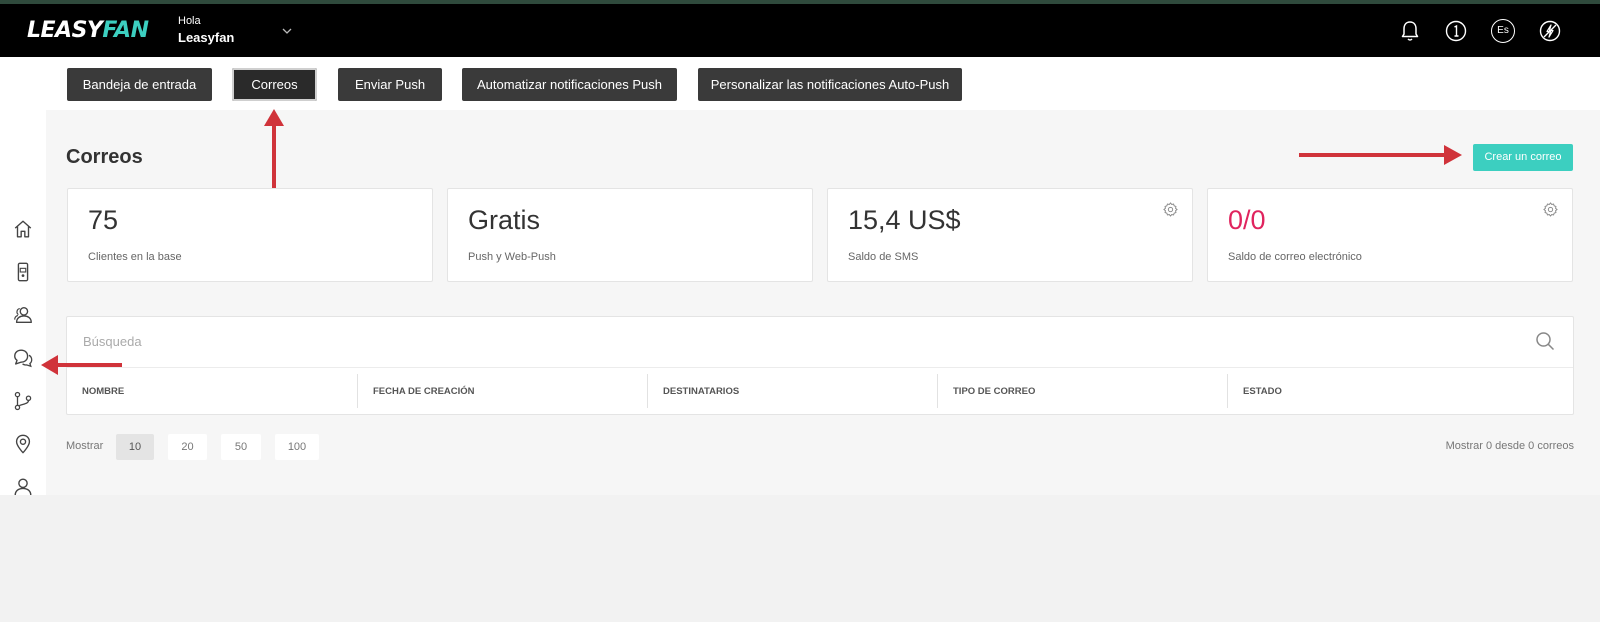 The width and height of the screenshot is (1600, 622). What do you see at coordinates (1247, 220) in the screenshot?
I see `stat-value: 0/0` at bounding box center [1247, 220].